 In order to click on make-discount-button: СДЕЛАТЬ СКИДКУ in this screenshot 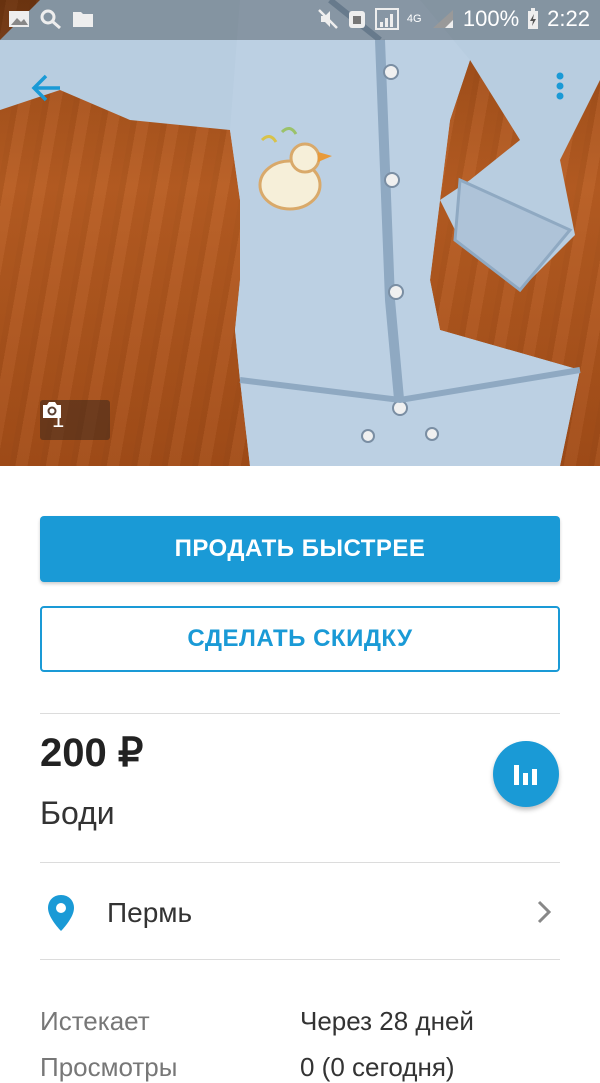, I will do `click(300, 639)`.